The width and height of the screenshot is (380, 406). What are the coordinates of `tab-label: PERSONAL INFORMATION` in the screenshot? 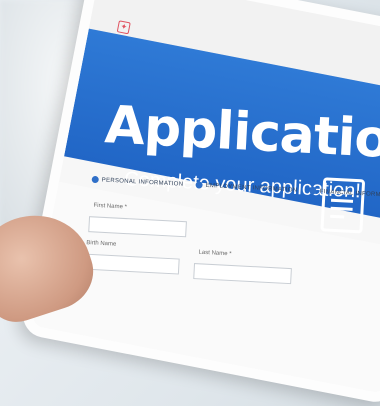 It's located at (142, 182).